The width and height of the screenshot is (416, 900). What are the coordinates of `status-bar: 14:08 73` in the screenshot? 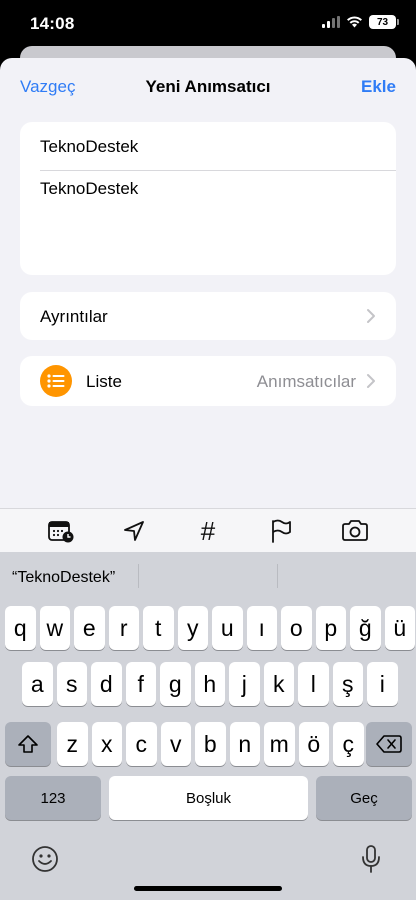 It's located at (208, 24).